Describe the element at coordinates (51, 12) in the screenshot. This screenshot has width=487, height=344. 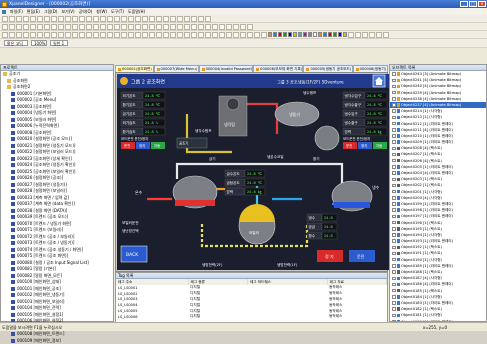
I see `menu-item-2: 그림(D)` at that location.